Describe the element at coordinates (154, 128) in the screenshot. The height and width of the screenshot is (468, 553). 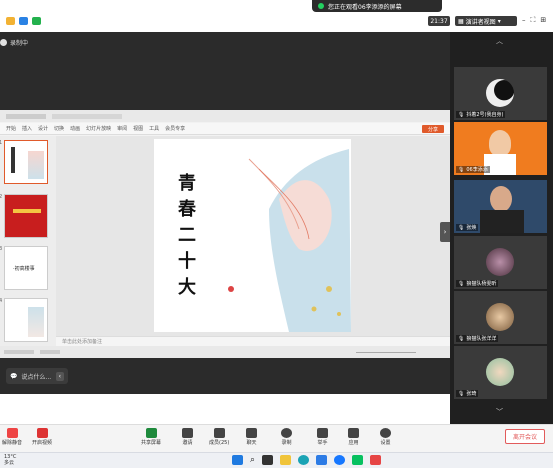
I see `menu-item: 工具` at that location.